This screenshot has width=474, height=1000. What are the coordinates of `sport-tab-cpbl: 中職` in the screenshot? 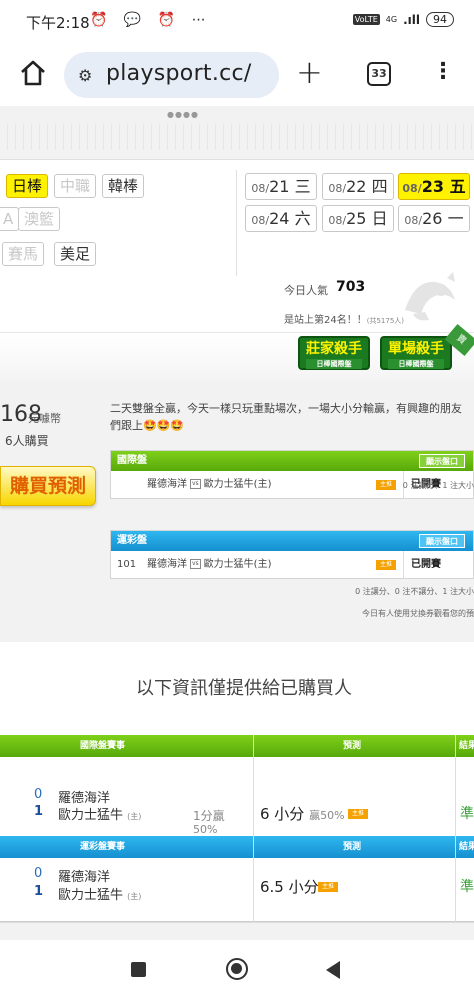 It's located at (75, 186).